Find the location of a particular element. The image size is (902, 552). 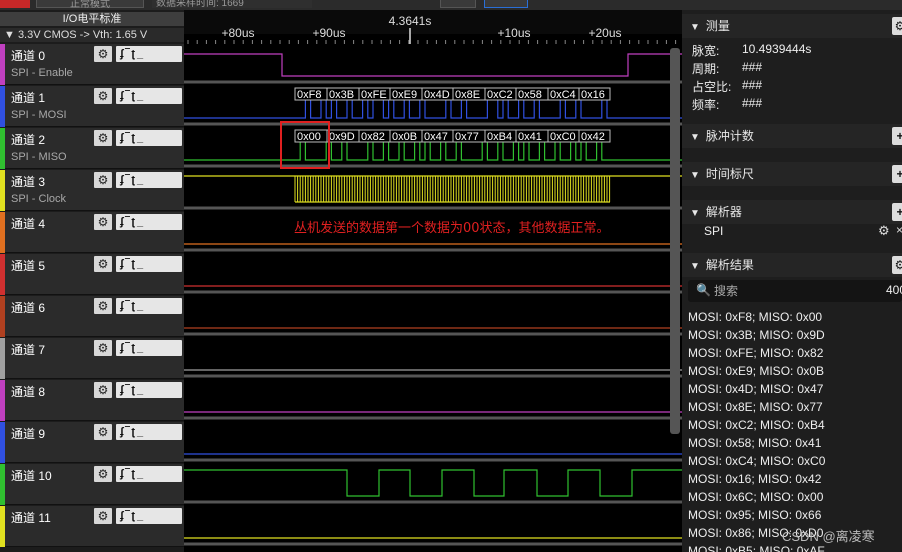

result-row: MOSI: 0xC2; MISO: 0xB4 is located at coordinates (756, 425).